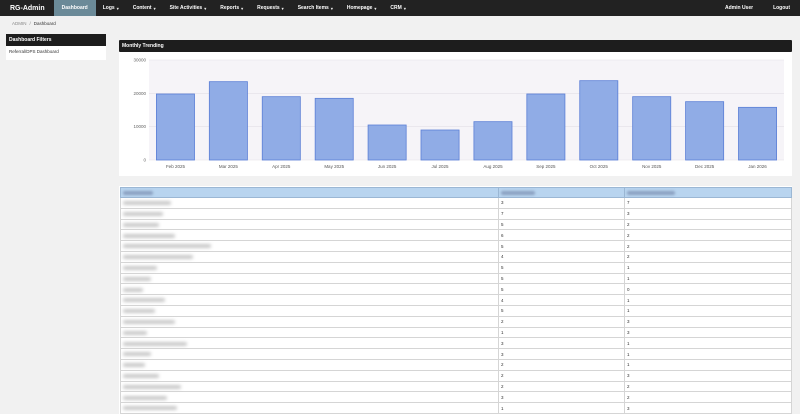 The width and height of the screenshot is (800, 414). I want to click on nav-item-site-activities: Site Activities ▾, so click(188, 8).